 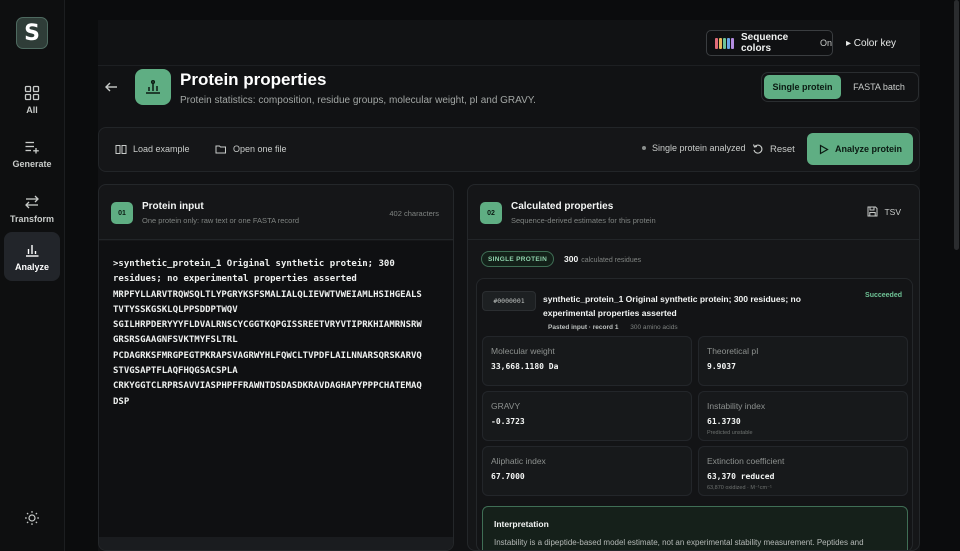 I want to click on residue-count-value: 300, so click(x=571, y=259).